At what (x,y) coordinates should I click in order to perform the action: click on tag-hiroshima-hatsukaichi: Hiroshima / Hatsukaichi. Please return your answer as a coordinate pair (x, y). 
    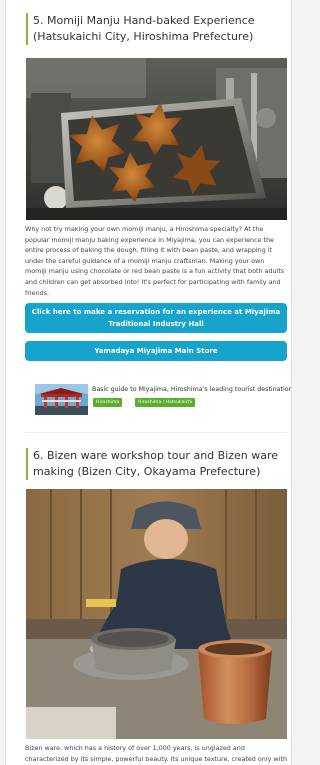
    Looking at the image, I should click on (165, 402).